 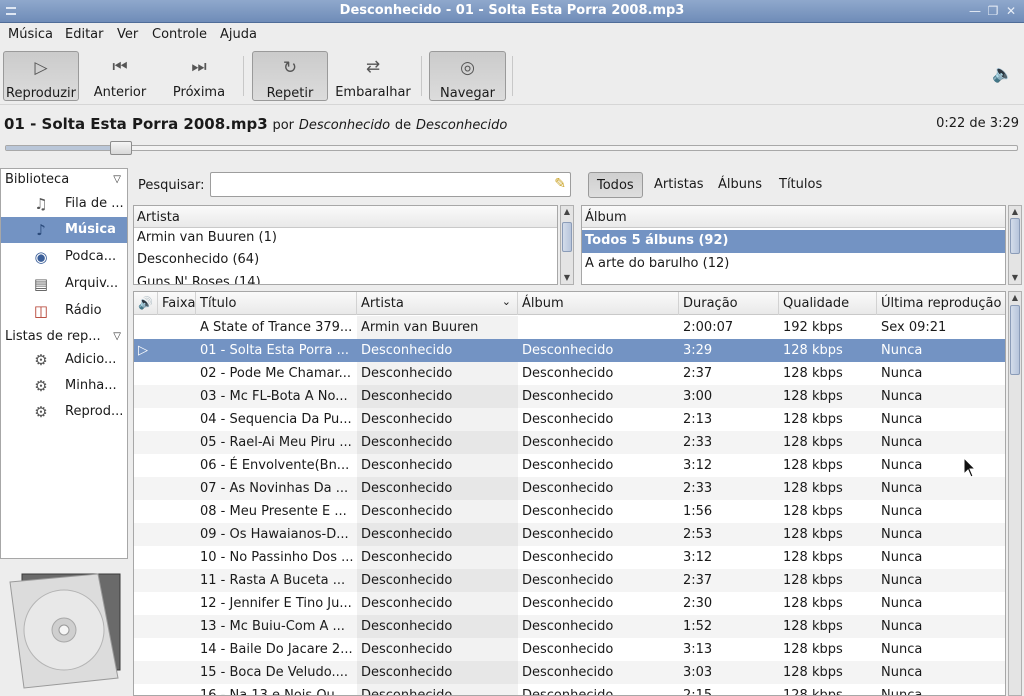 I want to click on column-header-album: Álbum, so click(x=598, y=303).